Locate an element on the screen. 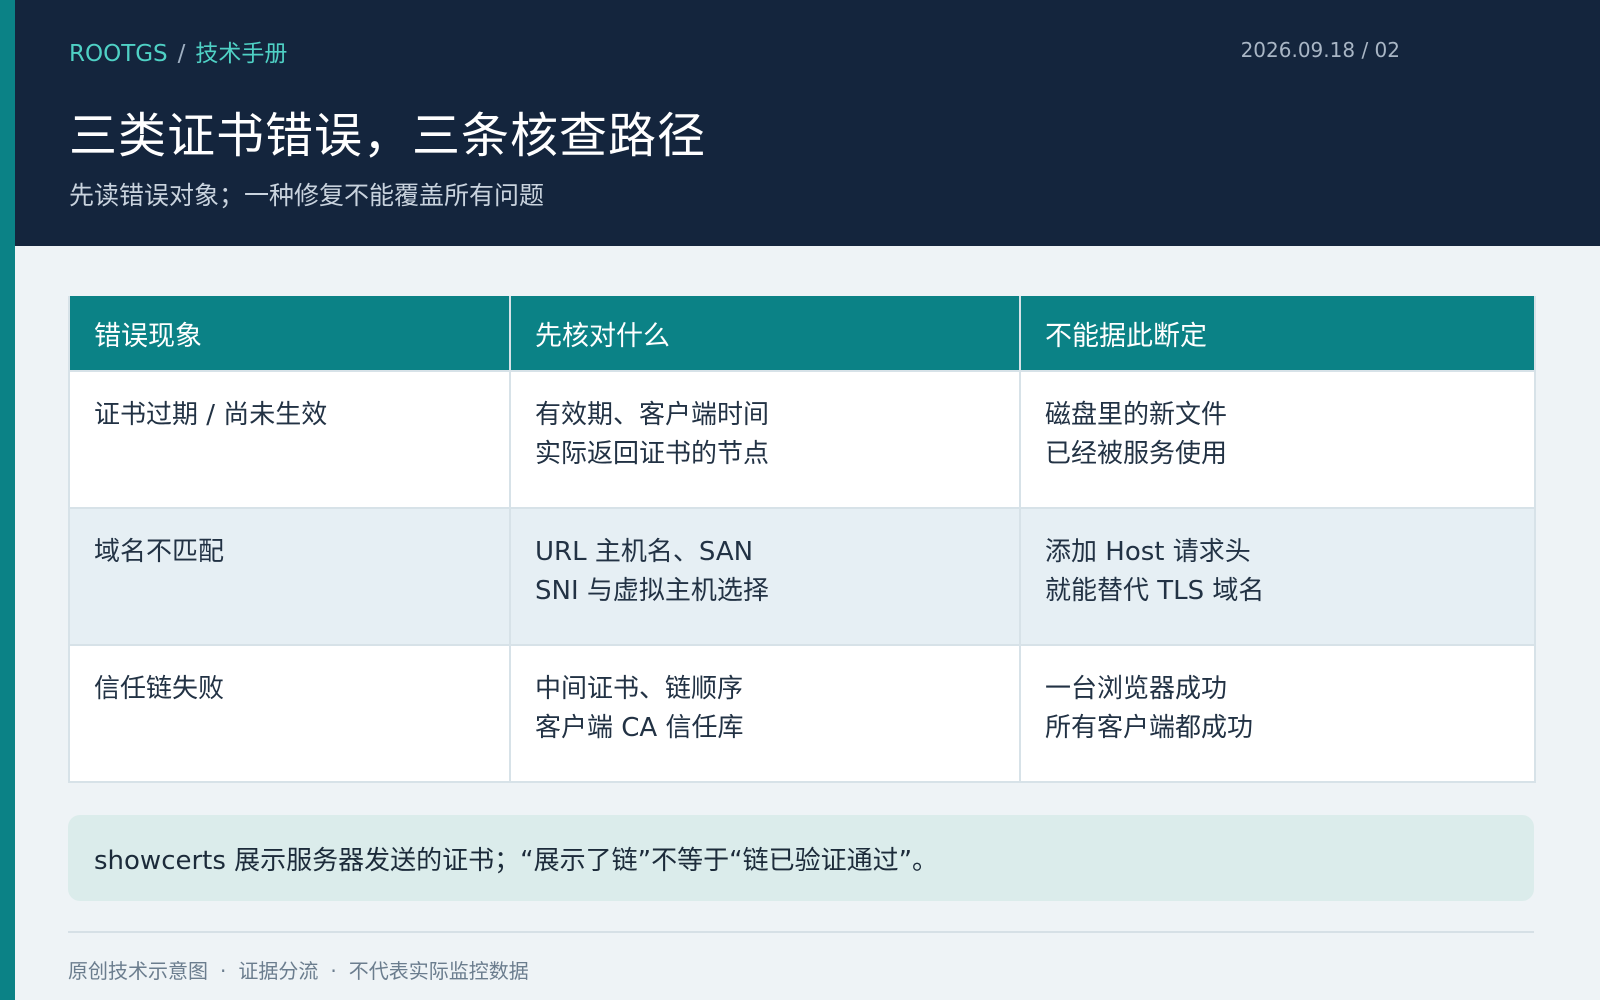  cell-check: URL 主机名、SAN SNI 与虚拟主机选择 is located at coordinates (765, 576).